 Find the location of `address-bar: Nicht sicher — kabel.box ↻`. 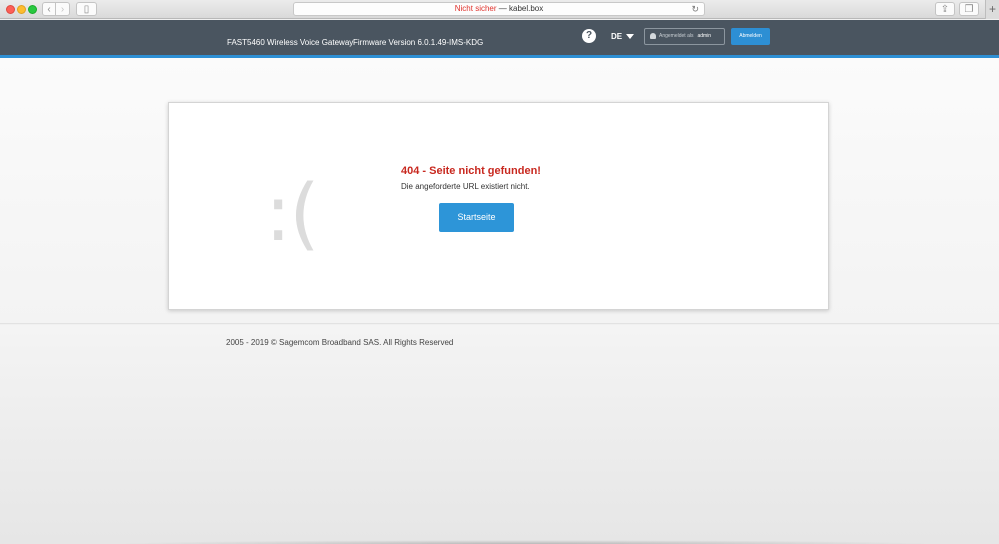

address-bar: Nicht sicher — kabel.box ↻ is located at coordinates (499, 9).